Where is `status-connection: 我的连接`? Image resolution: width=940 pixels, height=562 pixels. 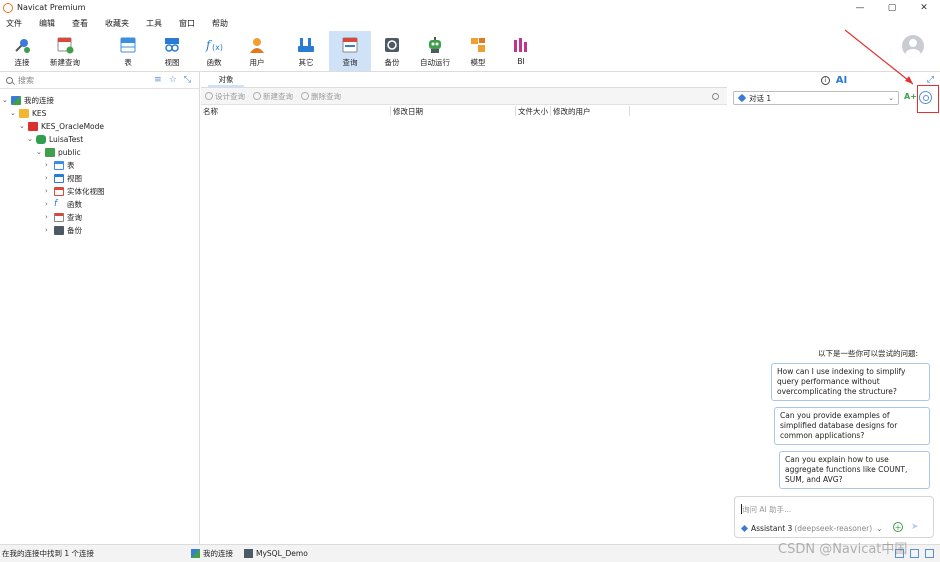 status-connection: 我的连接 is located at coordinates (212, 553).